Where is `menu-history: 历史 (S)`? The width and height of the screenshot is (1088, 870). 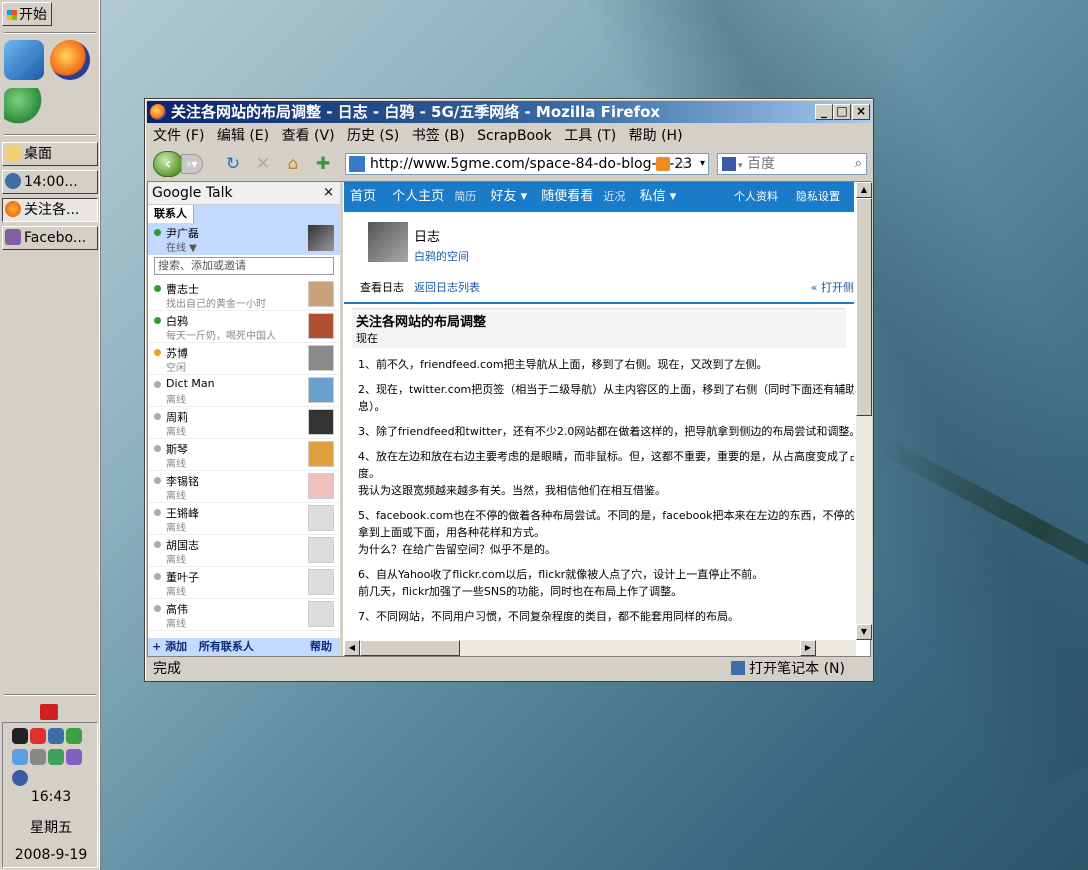 menu-history: 历史 (S) is located at coordinates (373, 136).